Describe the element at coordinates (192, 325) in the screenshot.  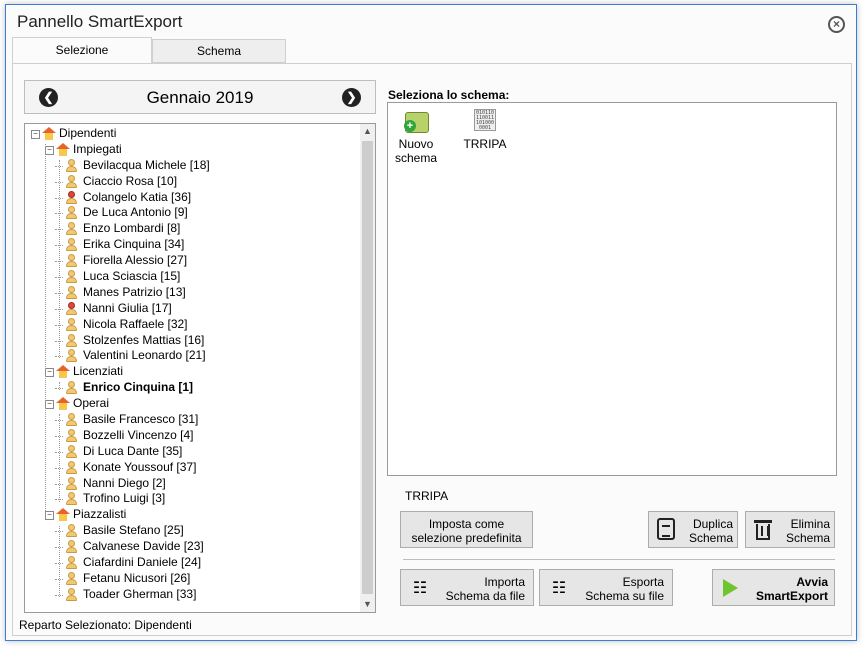
I see `tree-employee-row: Nicola Raffaele [32]` at that location.